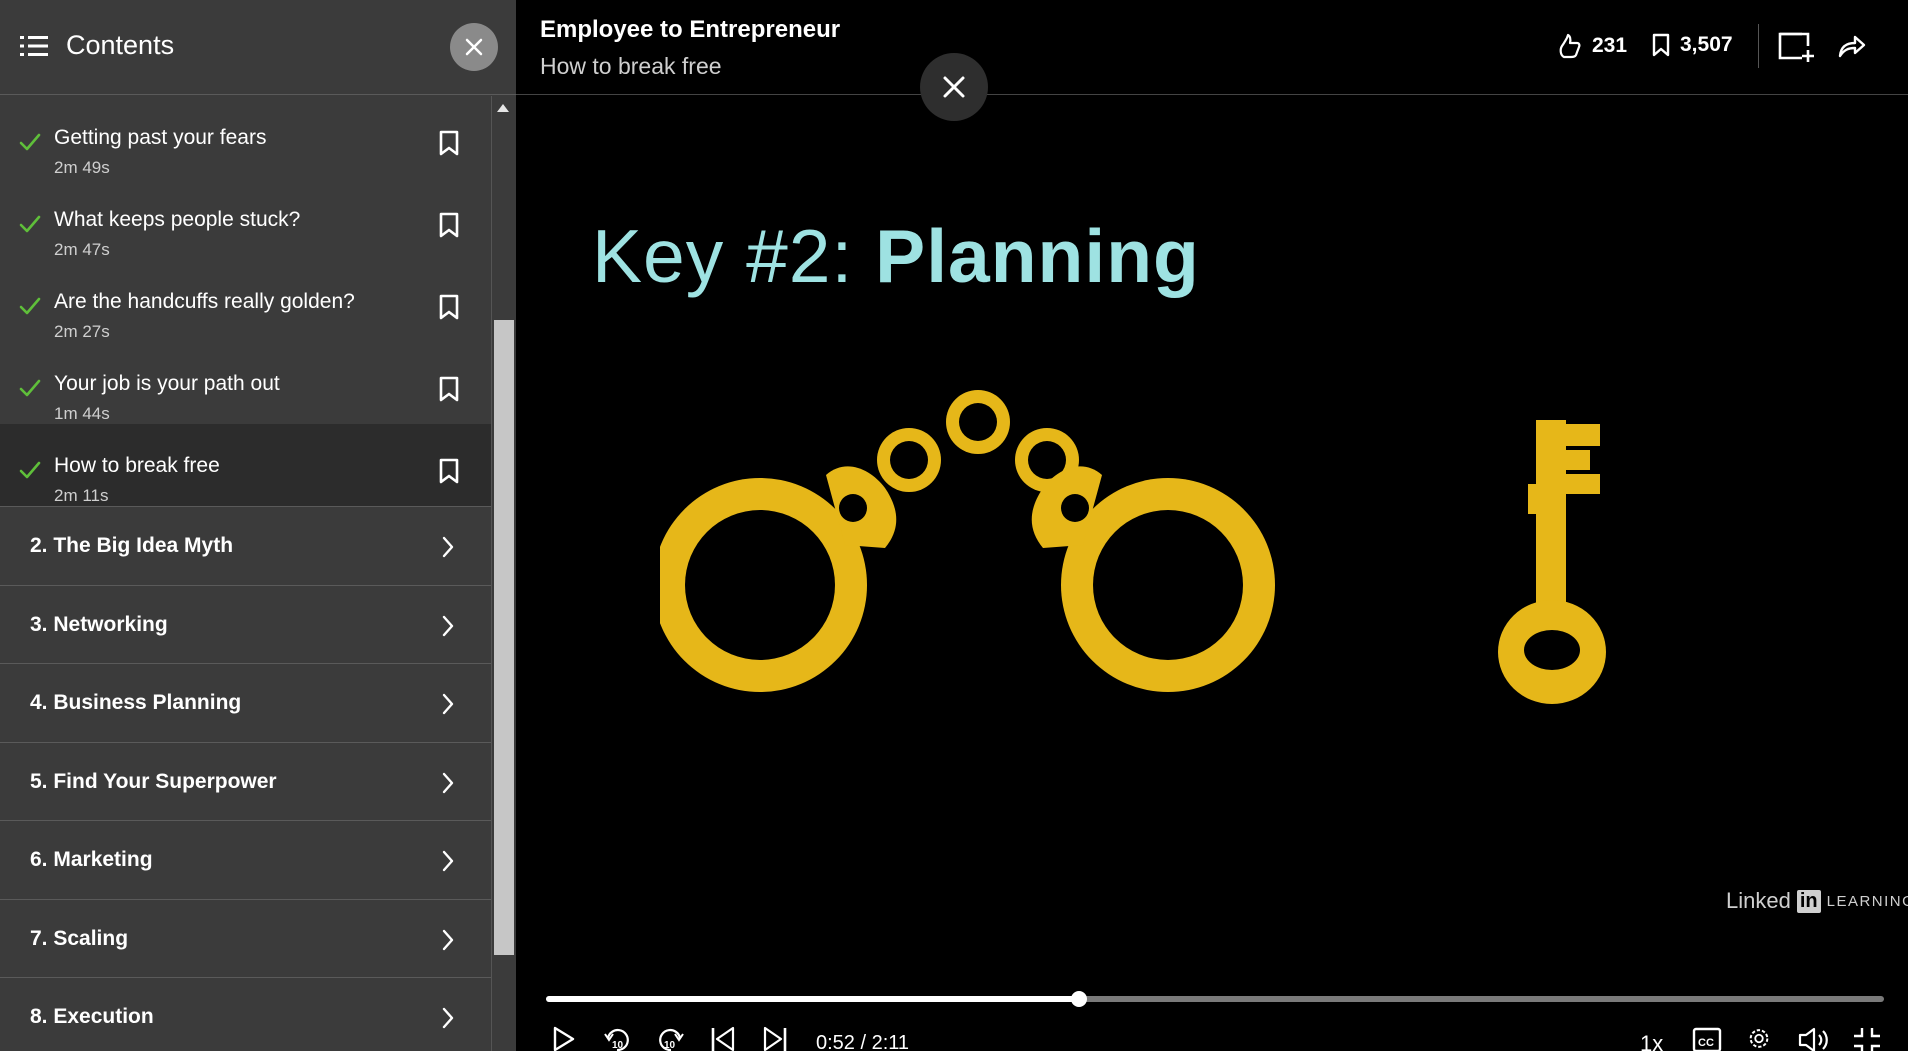 The width and height of the screenshot is (1908, 1051). Describe the element at coordinates (34, 46) in the screenshot. I see `list-icon` at that location.